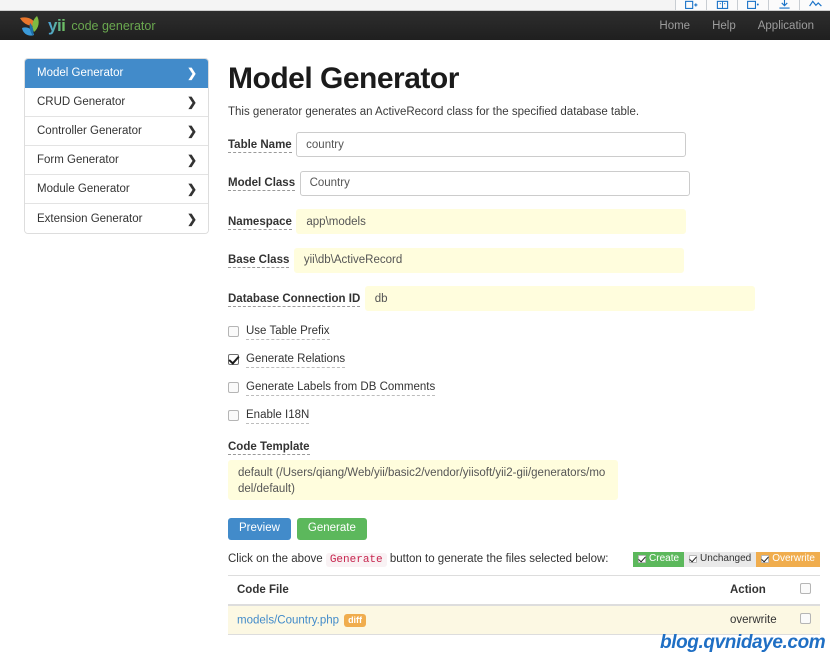  I want to click on column-header-action: Action, so click(756, 590).